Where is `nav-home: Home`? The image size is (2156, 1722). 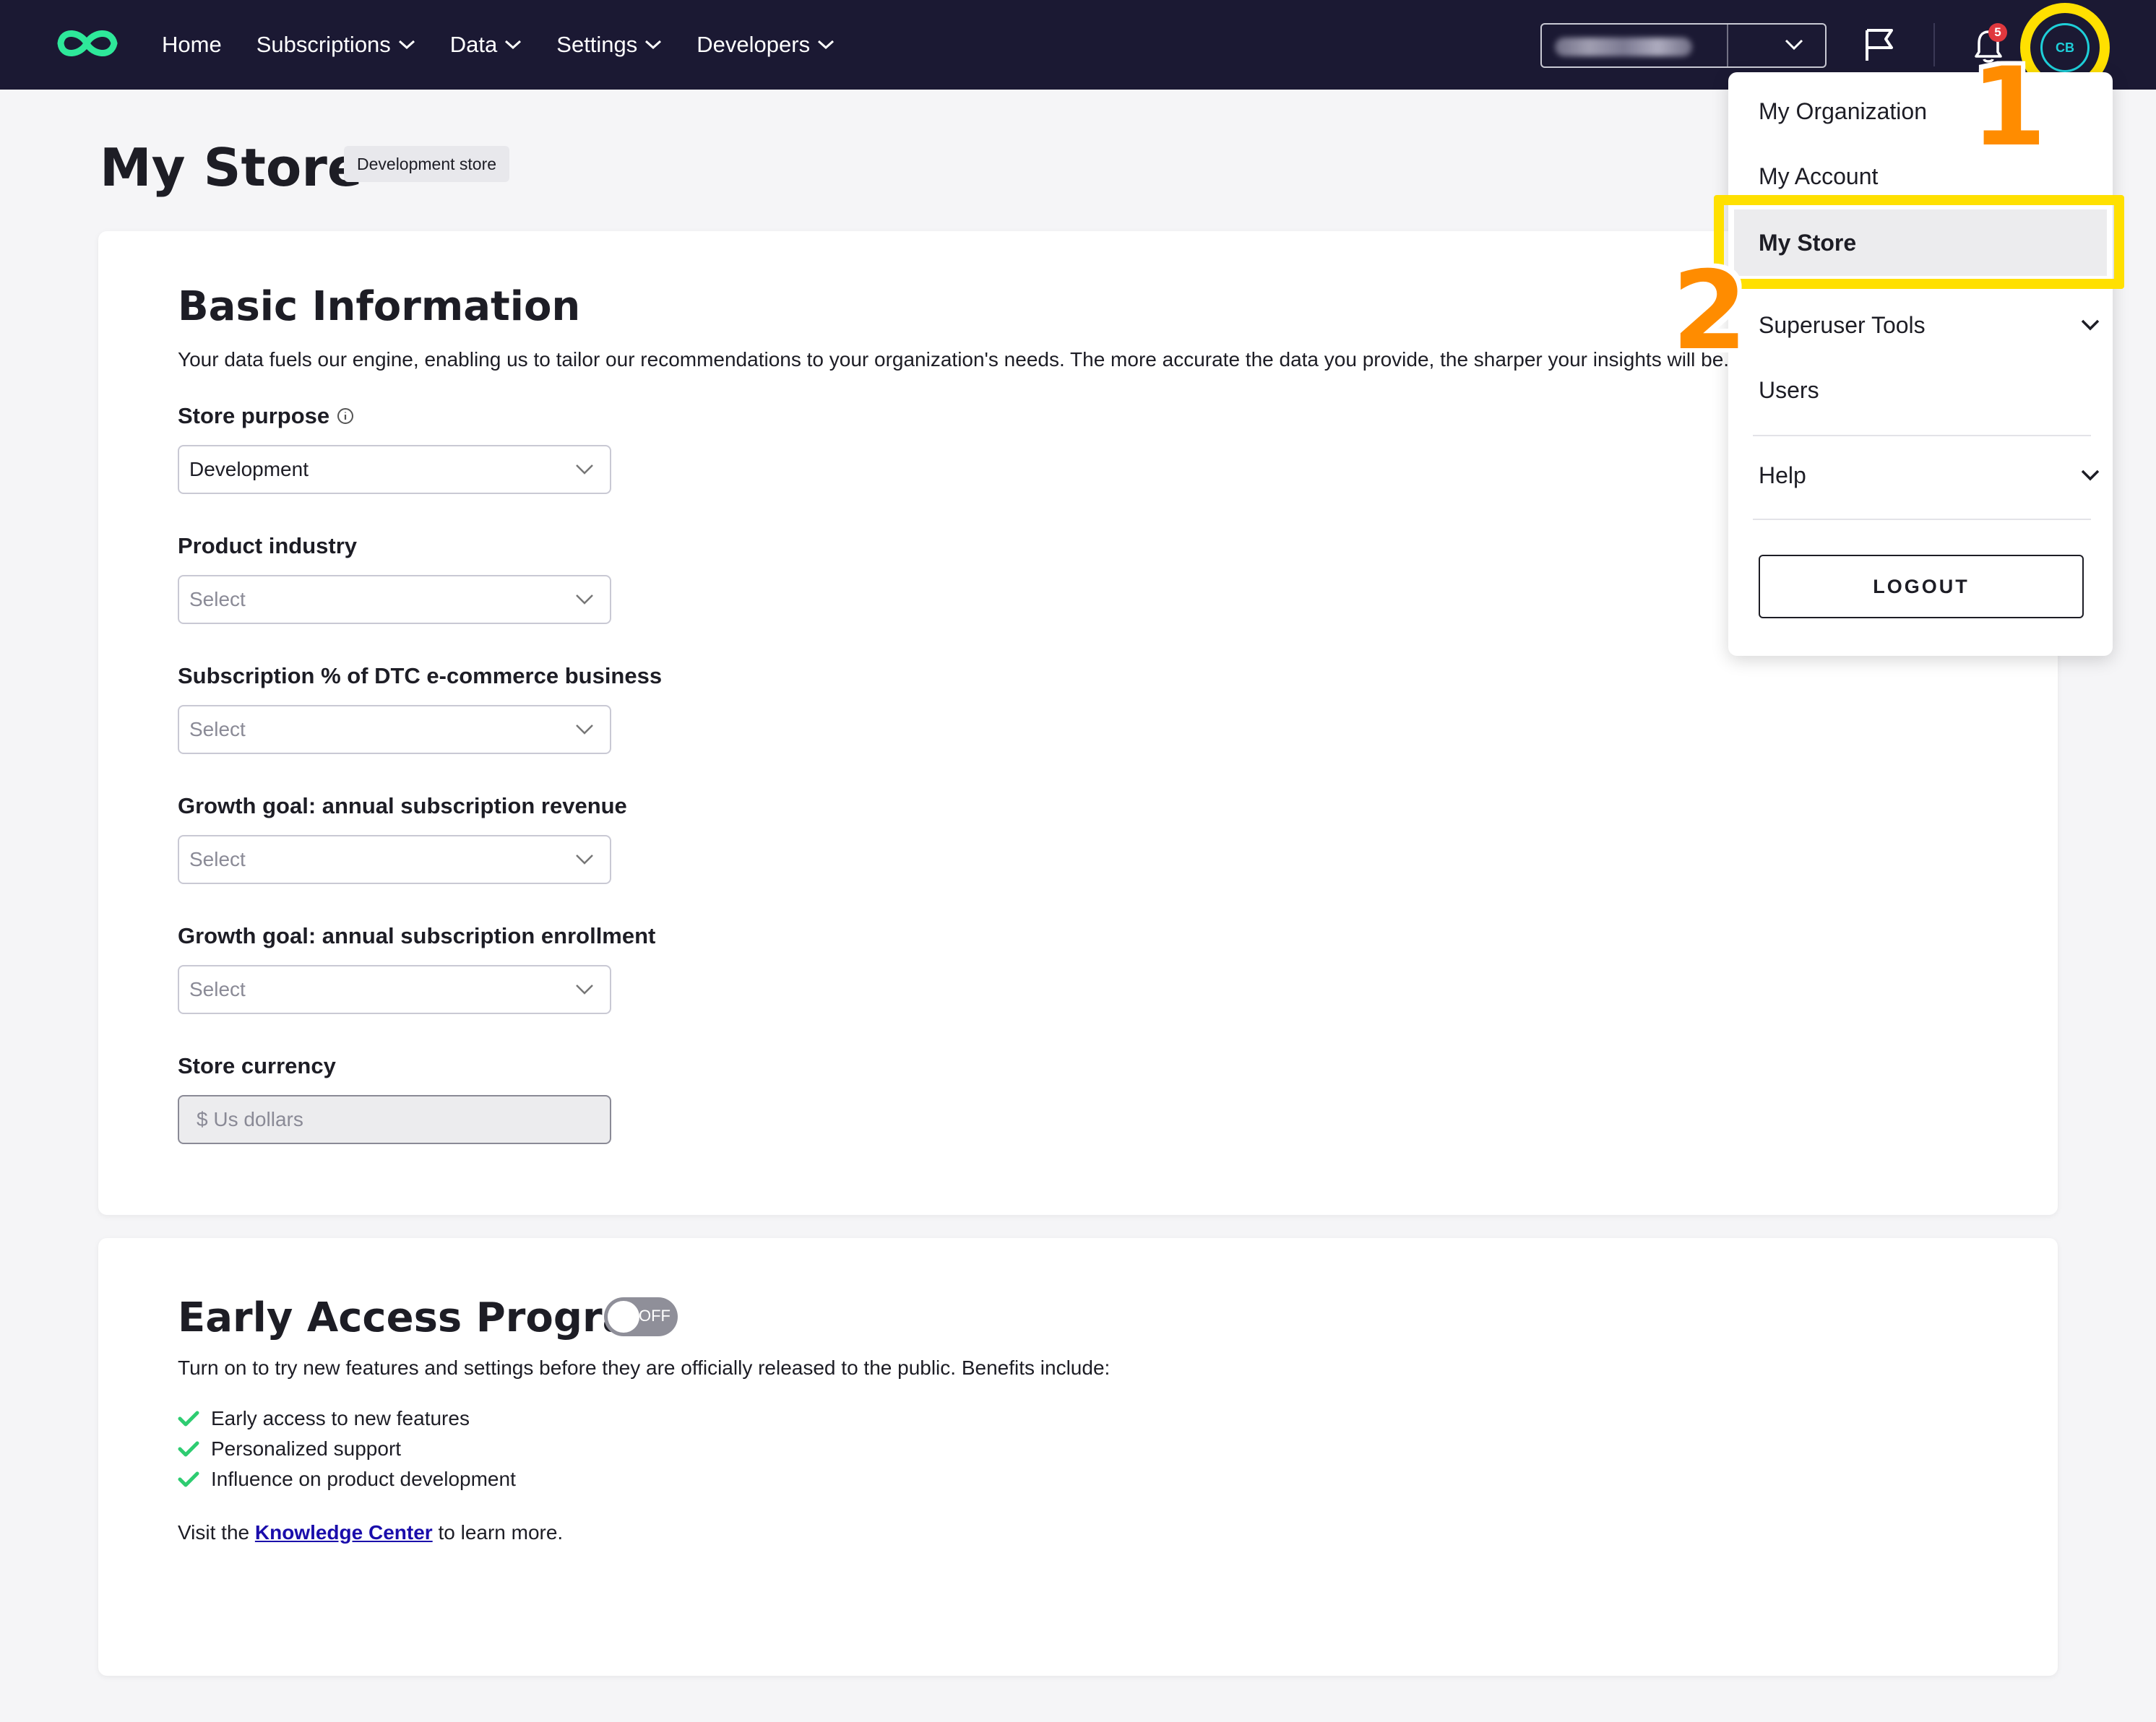 nav-home: Home is located at coordinates (192, 45).